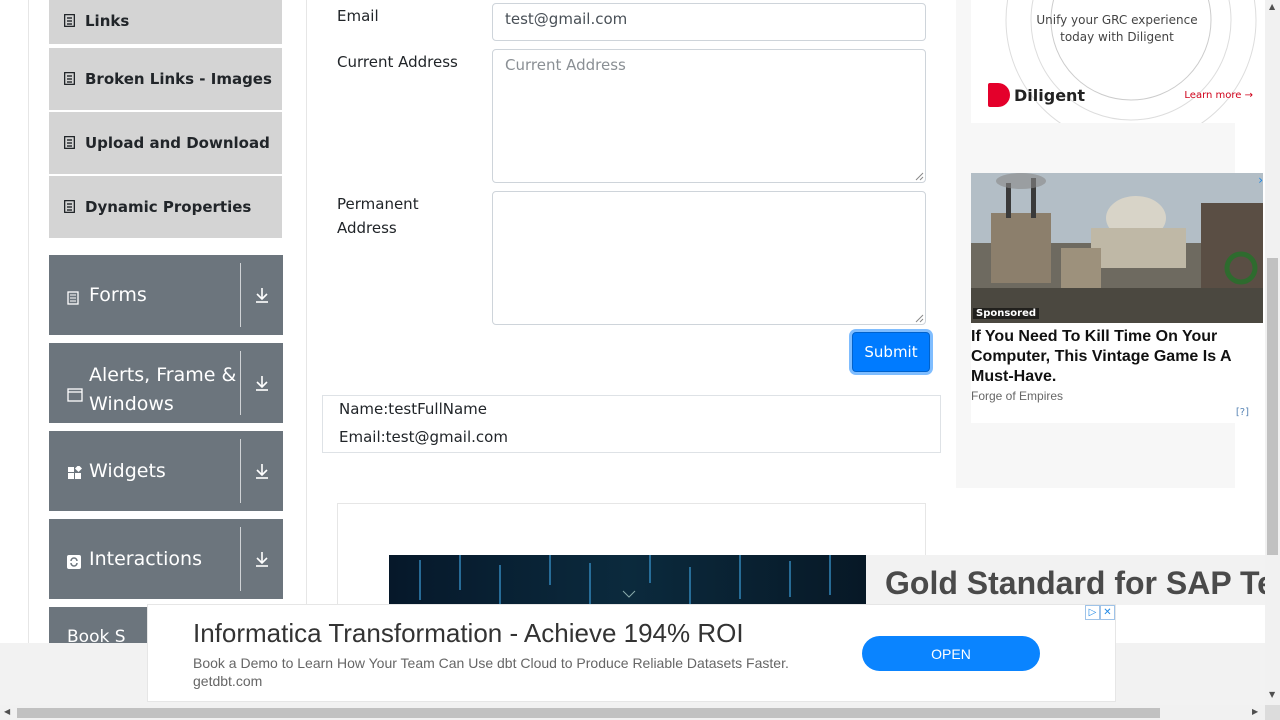 The image size is (1280, 720). Describe the element at coordinates (163, 375) in the screenshot. I see `sidebar-group-label-line1: Alerts, Frame &` at that location.